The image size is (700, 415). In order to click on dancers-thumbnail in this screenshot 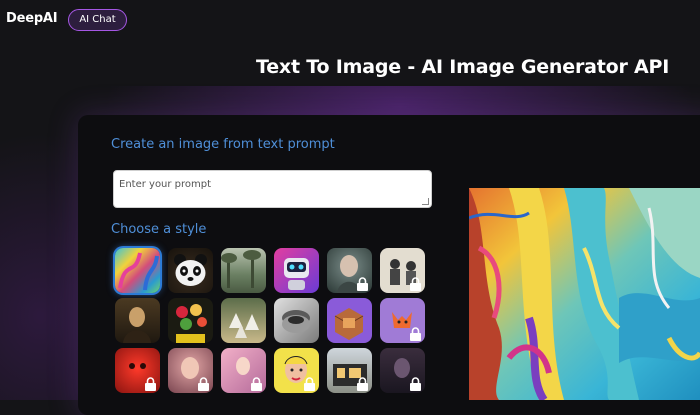, I will do `click(244, 325)`.